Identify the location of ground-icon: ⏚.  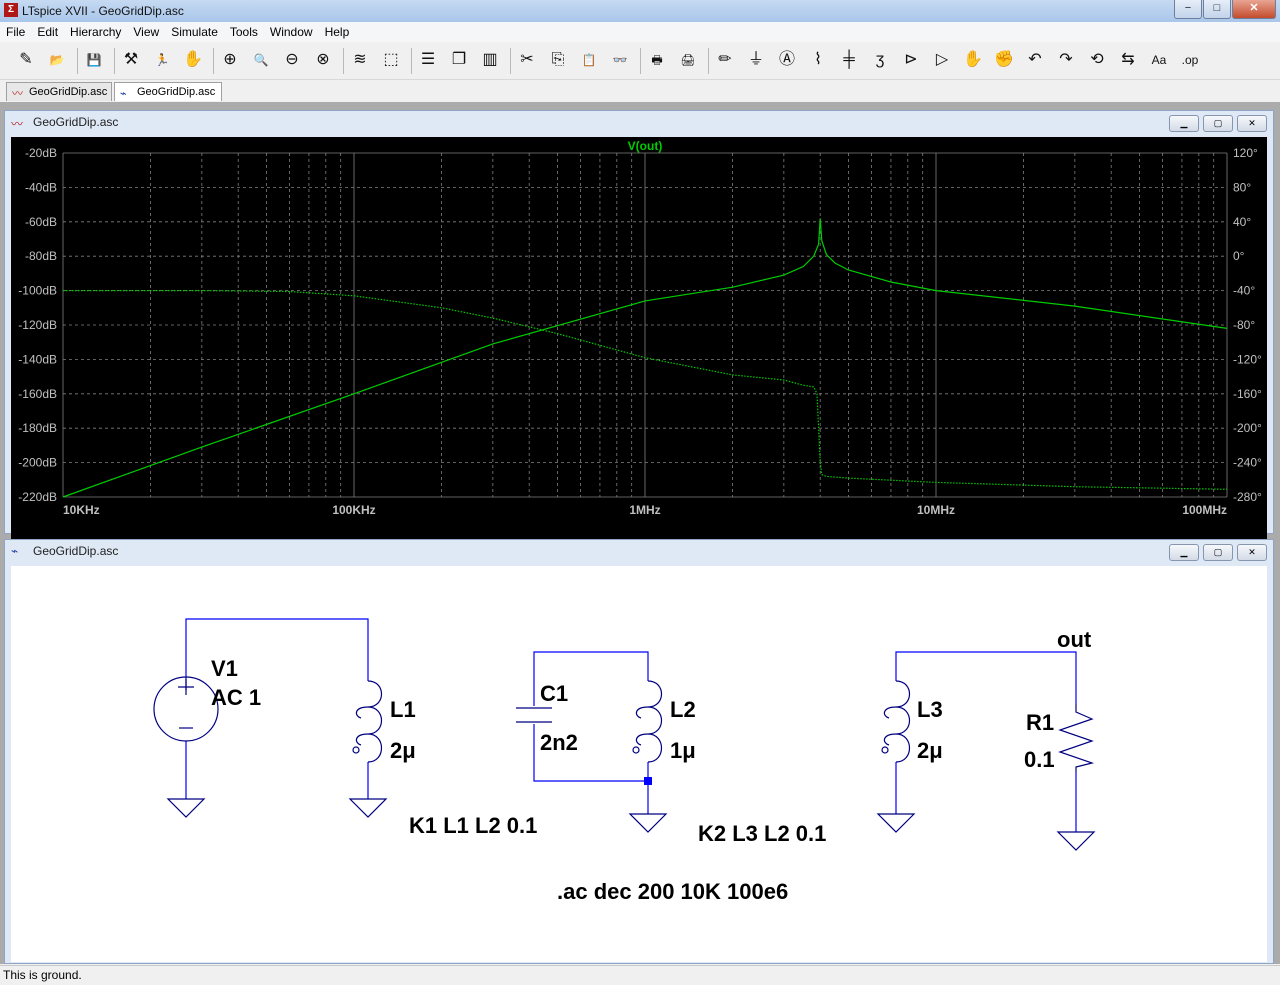
(756, 60).